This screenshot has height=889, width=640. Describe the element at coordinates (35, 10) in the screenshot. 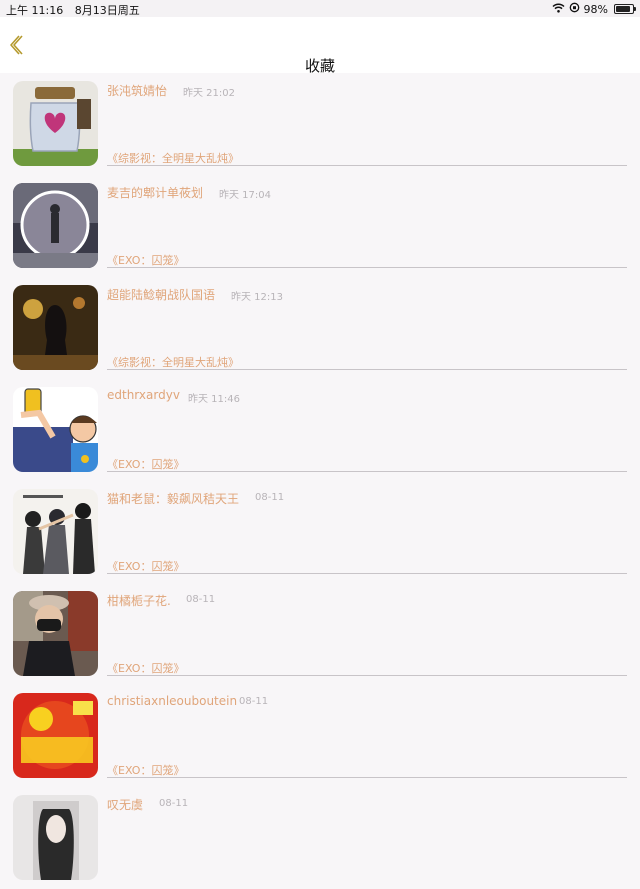

I see `status-time: 上午 11:16` at that location.